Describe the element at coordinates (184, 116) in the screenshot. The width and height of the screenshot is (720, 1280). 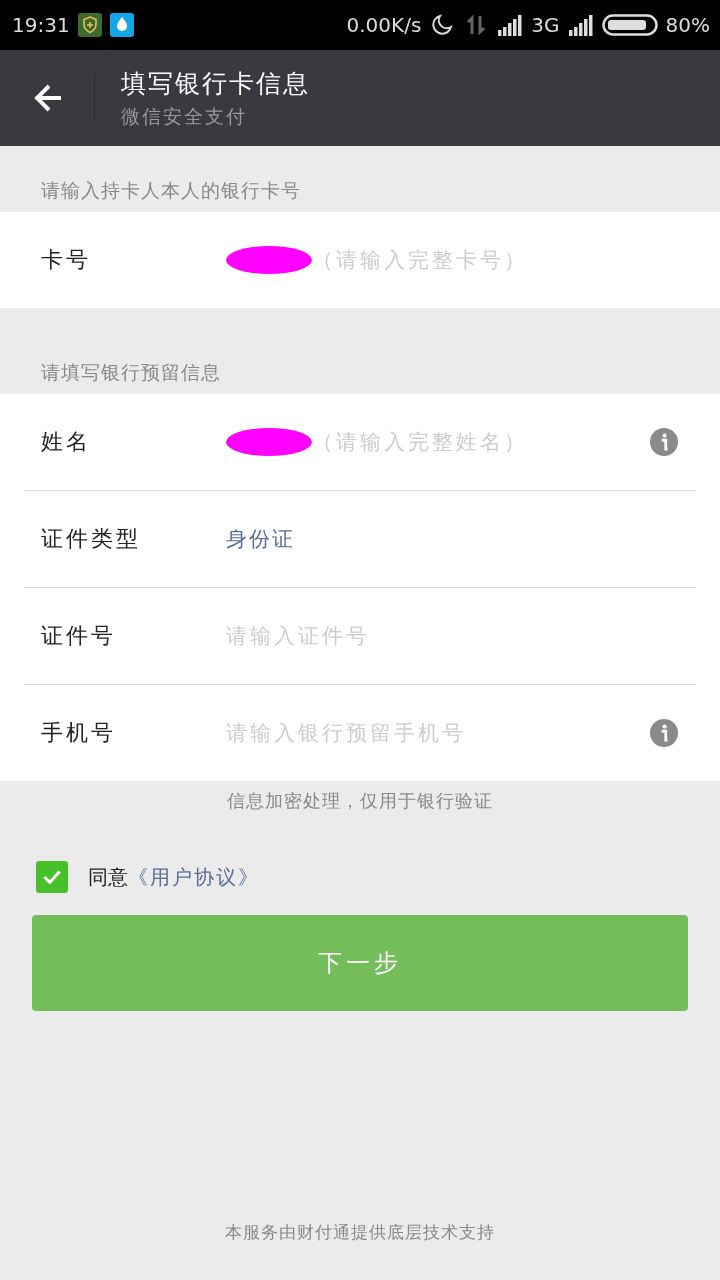
I see `page-subtitle: 微信安全支付` at that location.